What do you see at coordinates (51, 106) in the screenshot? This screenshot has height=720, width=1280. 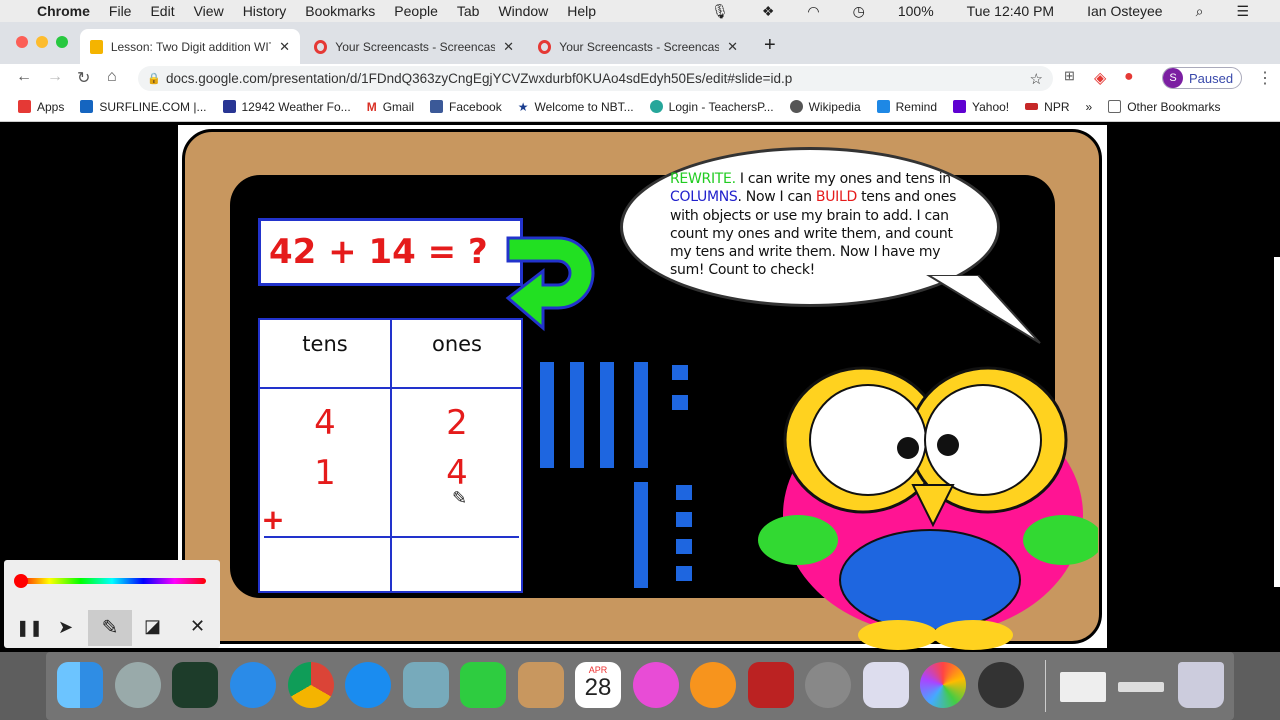 I see `bookmark-label: Apps` at bounding box center [51, 106].